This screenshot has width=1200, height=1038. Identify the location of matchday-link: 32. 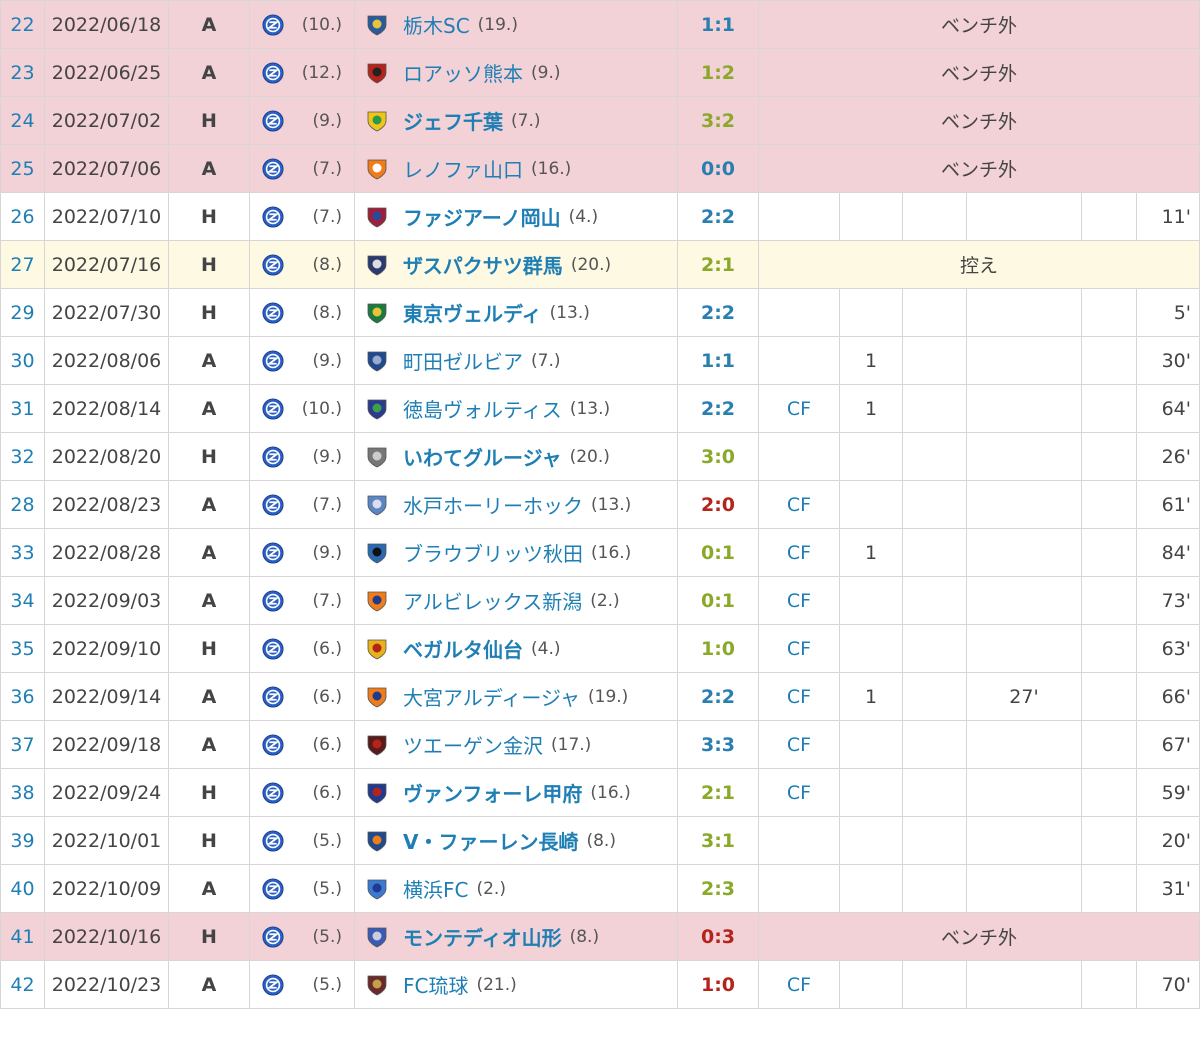
(22, 456).